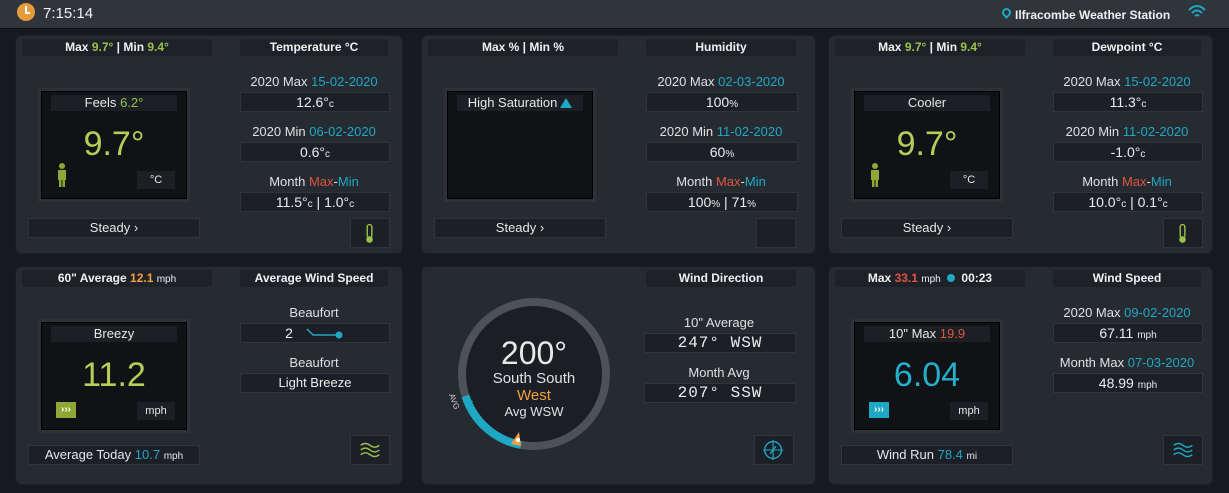 The image size is (1229, 493). I want to click on avg-wind-status: Breezy, so click(114, 334).